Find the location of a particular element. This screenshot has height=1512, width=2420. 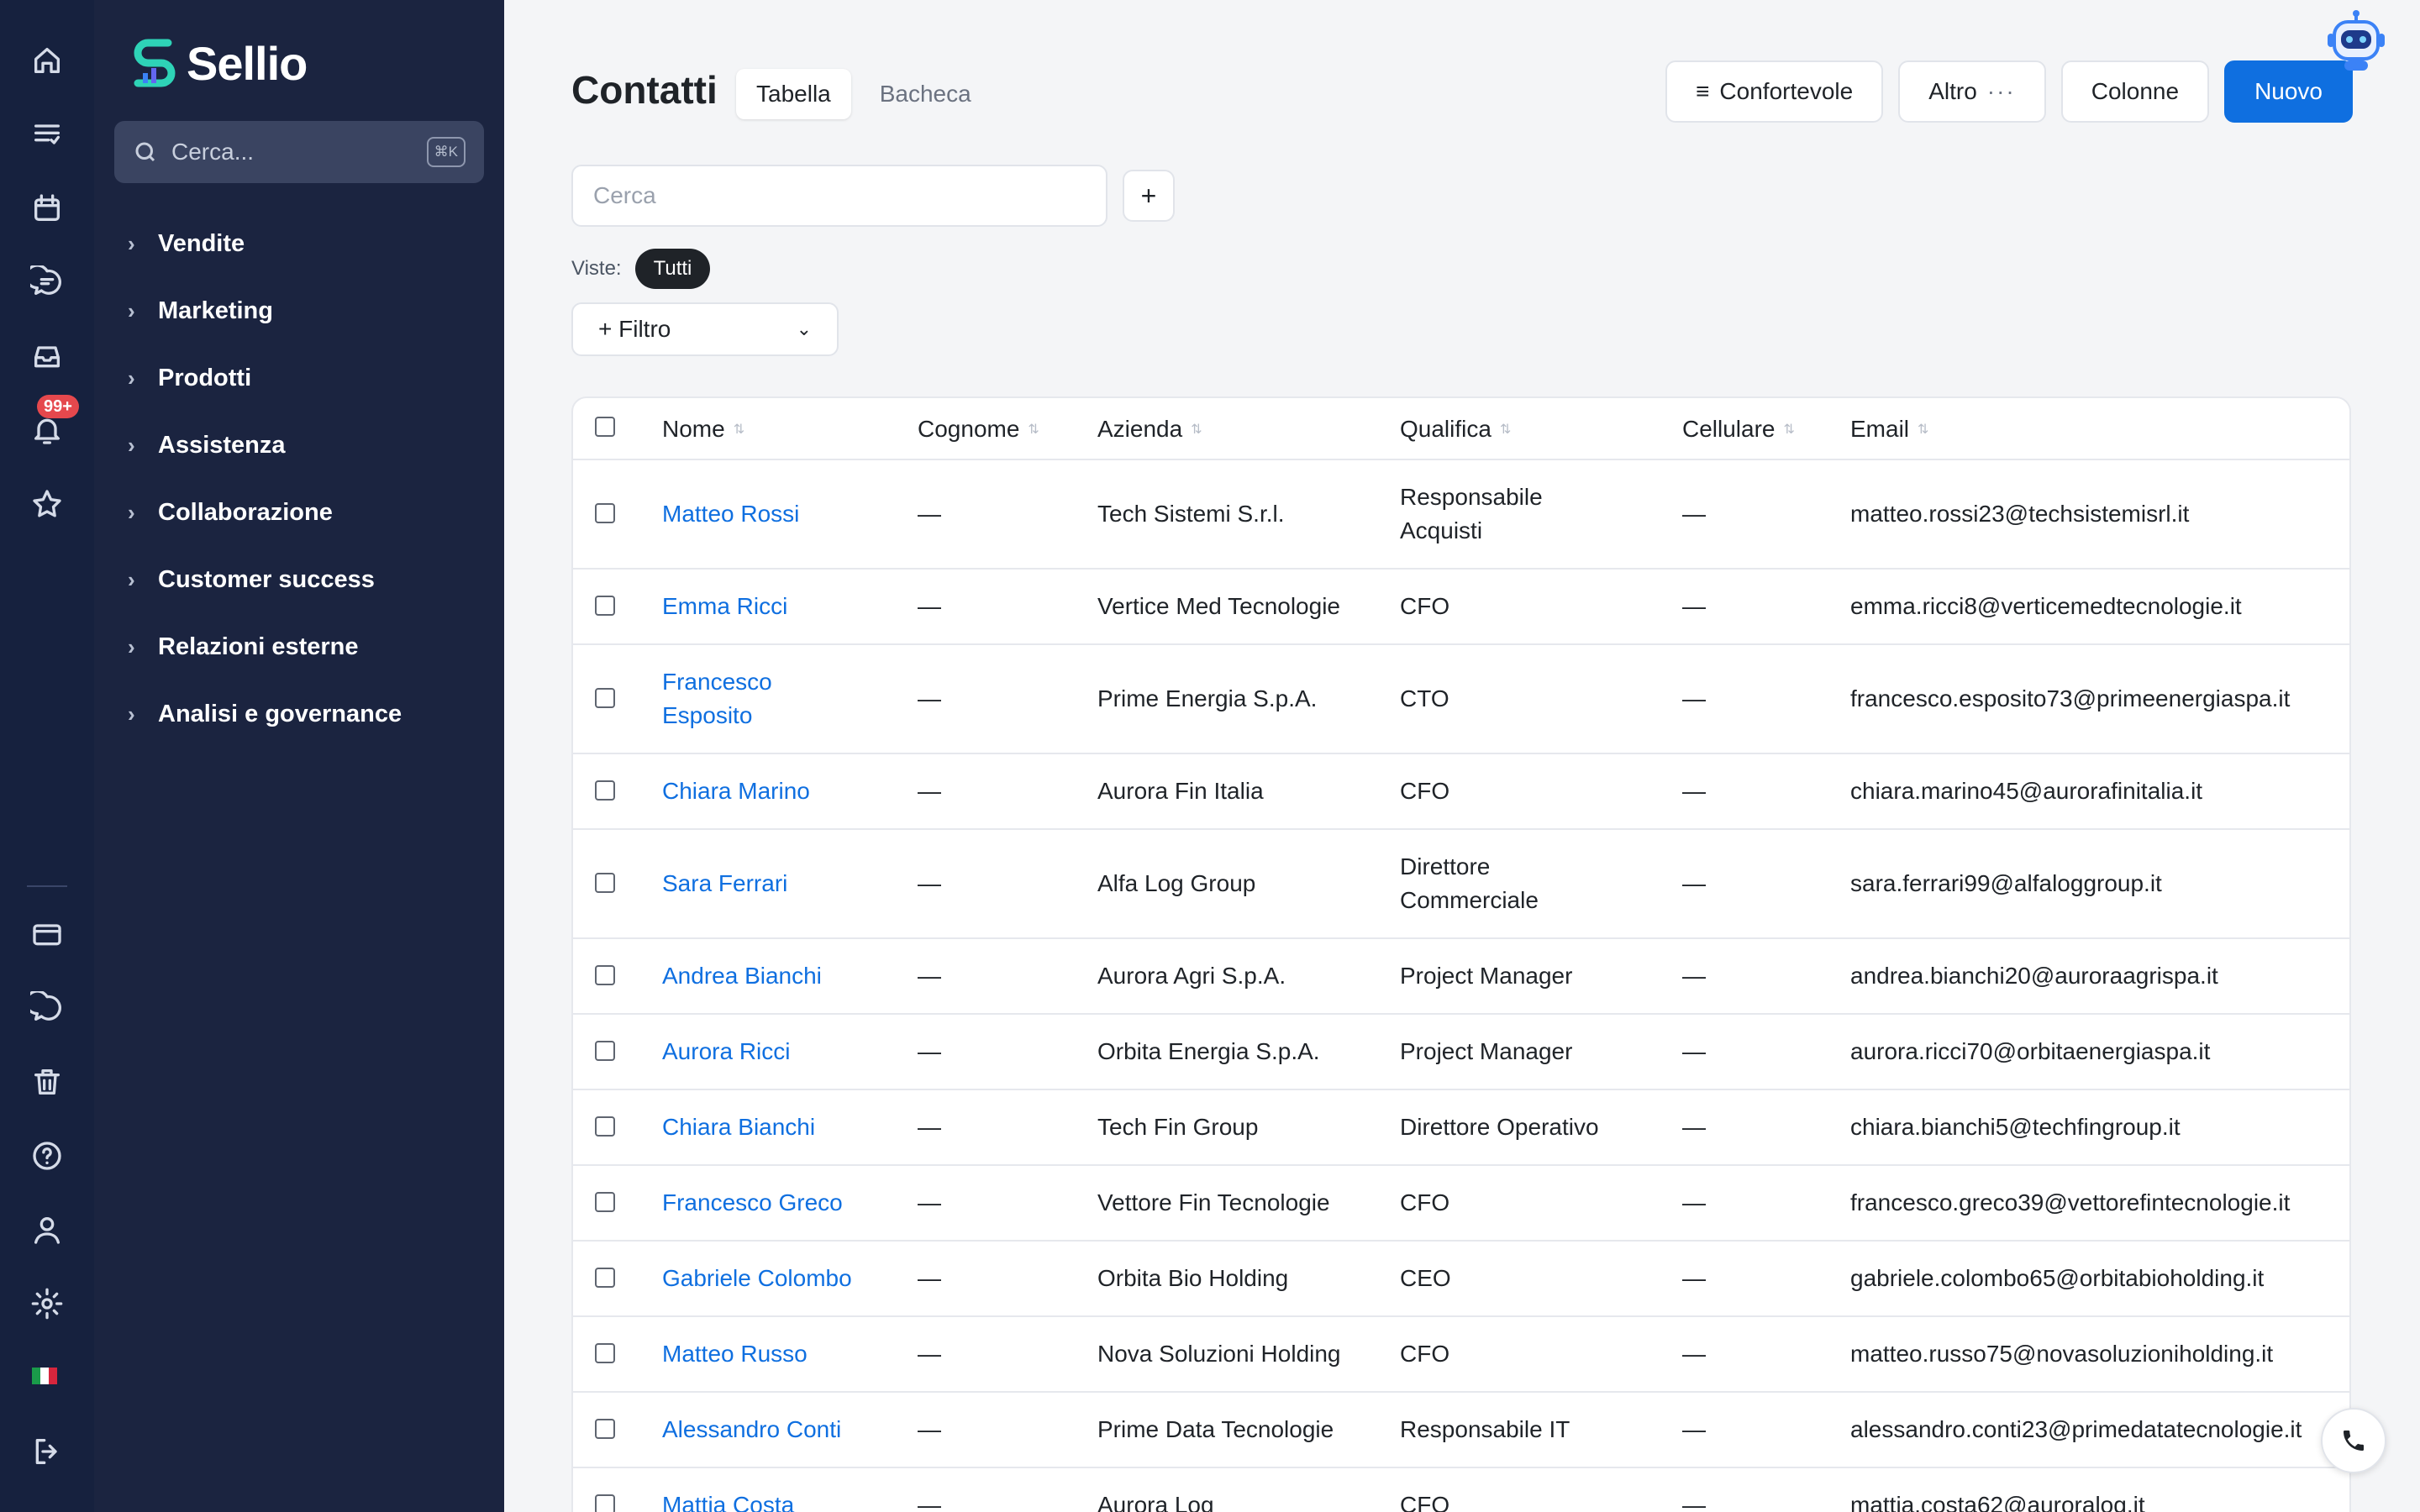

column-header-label: Cellulare is located at coordinates (1729, 429).